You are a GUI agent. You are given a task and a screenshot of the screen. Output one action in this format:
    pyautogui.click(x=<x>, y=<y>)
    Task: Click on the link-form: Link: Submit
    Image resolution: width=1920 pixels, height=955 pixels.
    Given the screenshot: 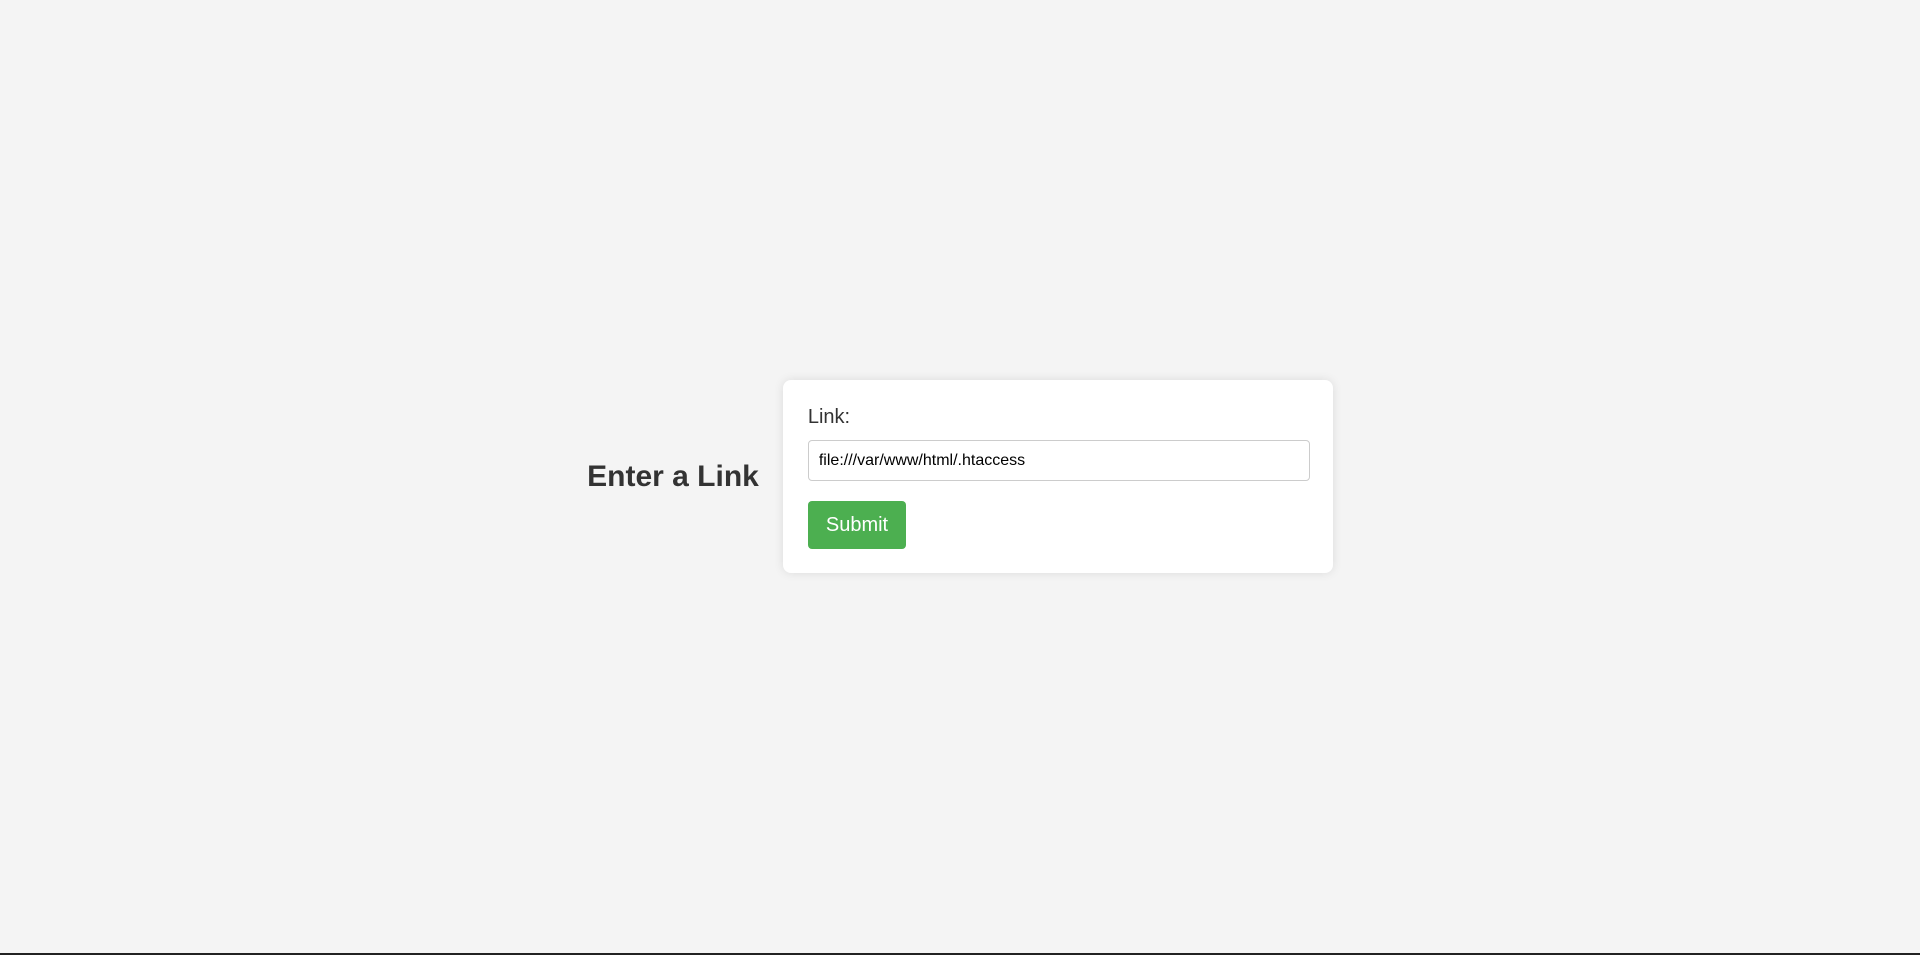 What is the action you would take?
    pyautogui.click(x=1057, y=476)
    